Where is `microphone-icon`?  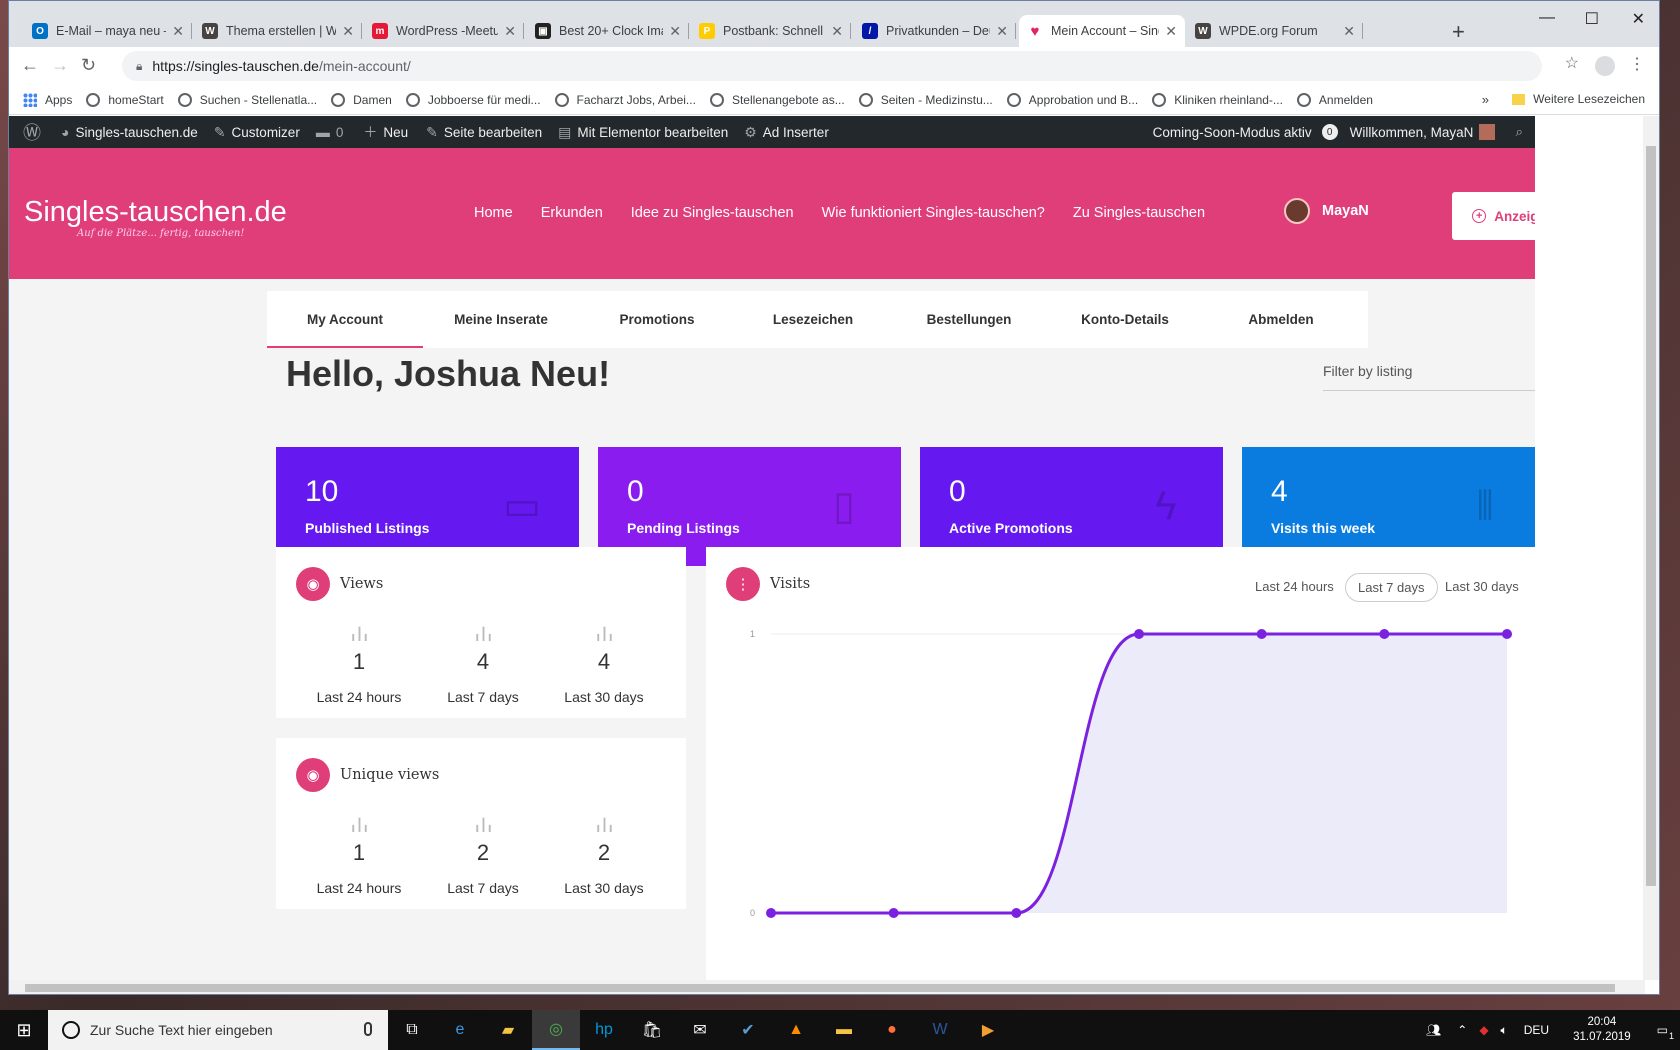
microphone-icon is located at coordinates (368, 1029).